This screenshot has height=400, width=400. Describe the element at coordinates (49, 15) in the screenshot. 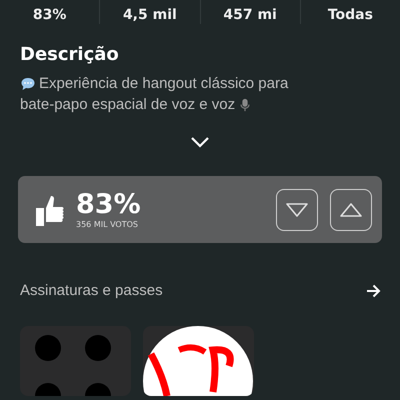

I see `stat-value: 83%` at that location.